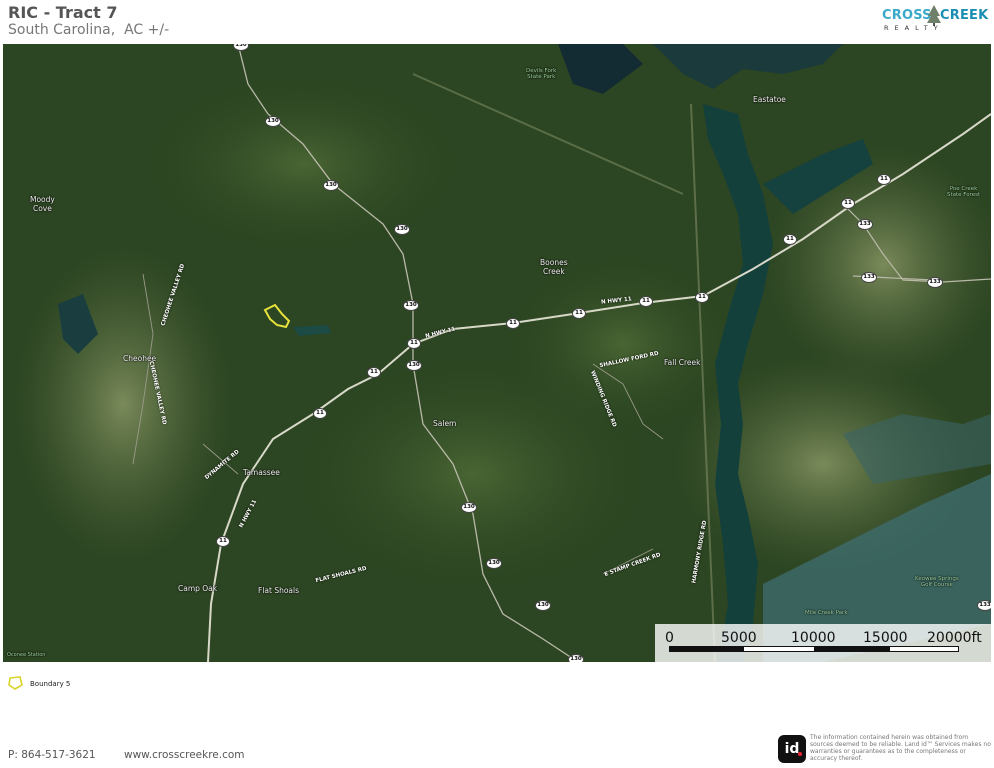 This screenshot has height=768, width=994. Describe the element at coordinates (554, 267) in the screenshot. I see `place-label-boones-creek: Boones Creek` at that location.